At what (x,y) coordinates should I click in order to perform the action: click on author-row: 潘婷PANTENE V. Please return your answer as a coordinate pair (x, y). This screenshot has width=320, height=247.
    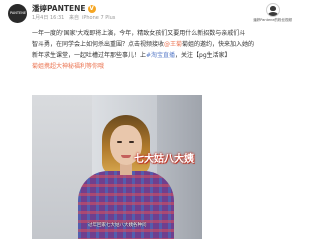
    Looking at the image, I should click on (64, 9).